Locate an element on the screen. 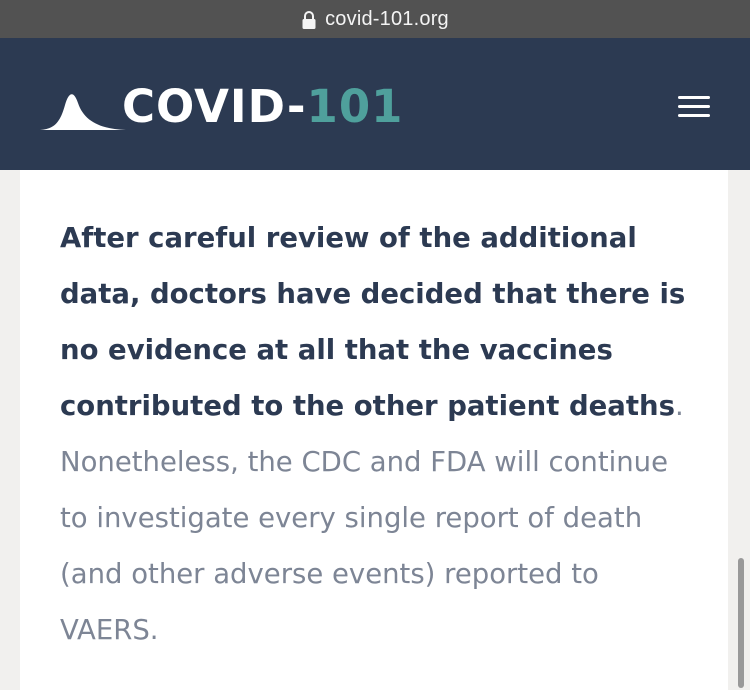  lock-icon is located at coordinates (309, 20).